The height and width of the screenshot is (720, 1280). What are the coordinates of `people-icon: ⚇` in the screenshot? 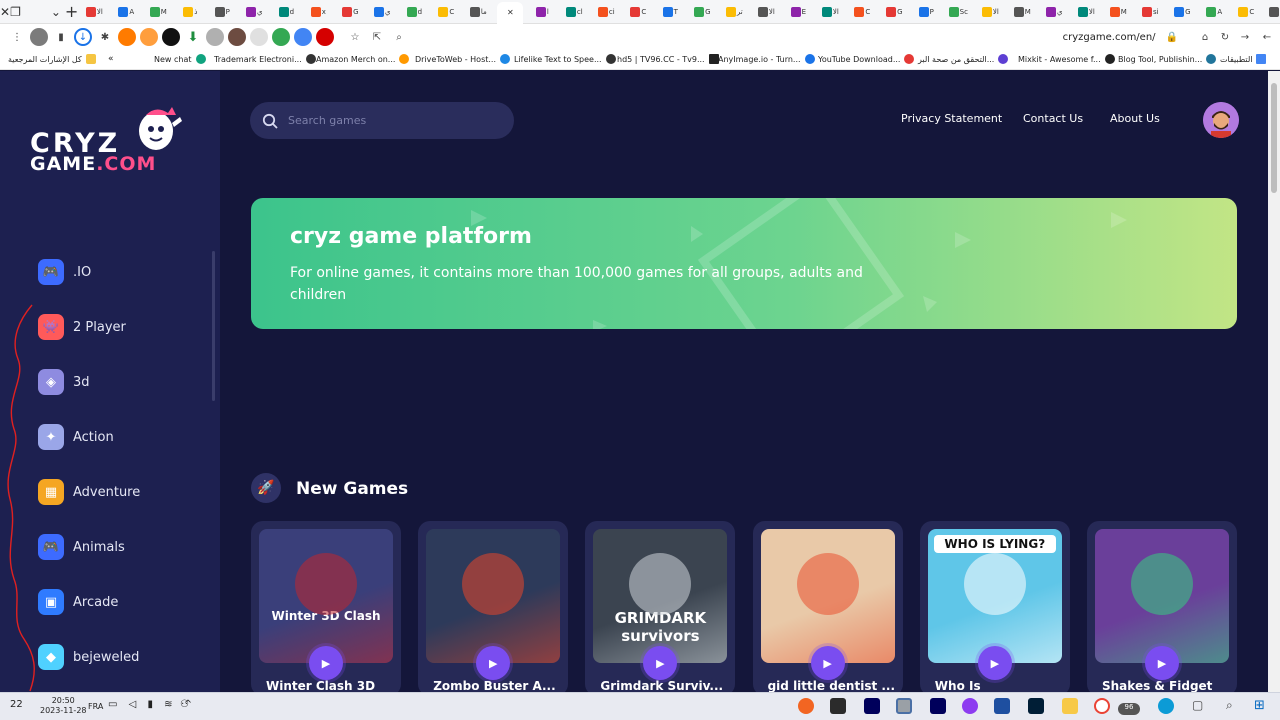 It's located at (184, 704).